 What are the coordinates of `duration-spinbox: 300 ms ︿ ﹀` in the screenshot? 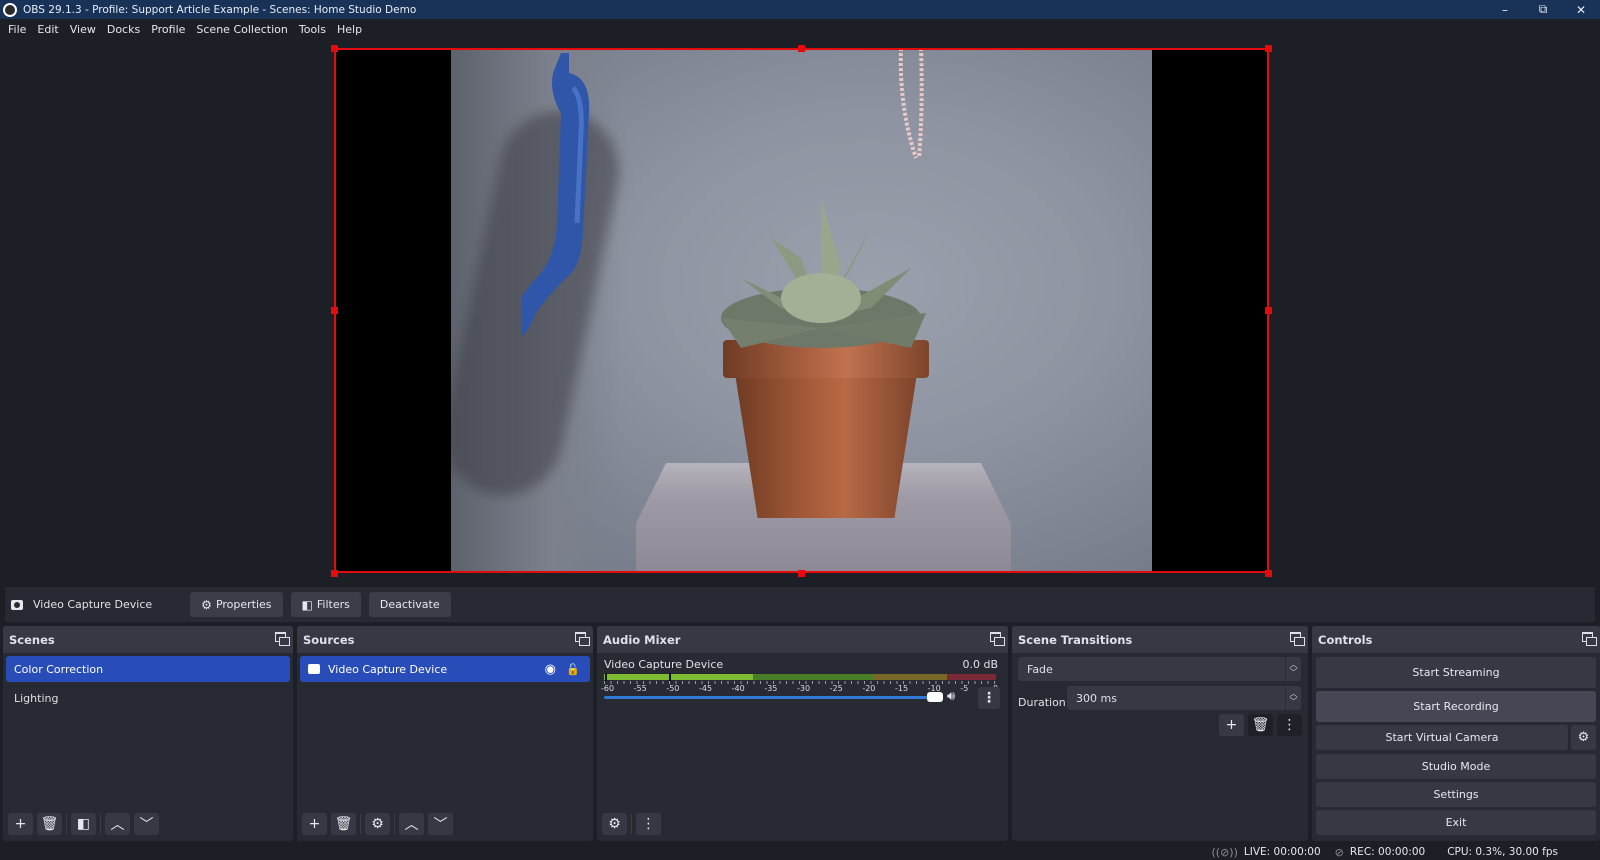 It's located at (1184, 698).